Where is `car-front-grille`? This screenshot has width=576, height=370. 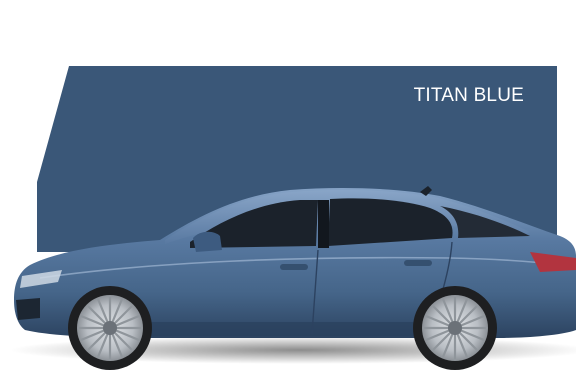
car-front-grille is located at coordinates (28, 309).